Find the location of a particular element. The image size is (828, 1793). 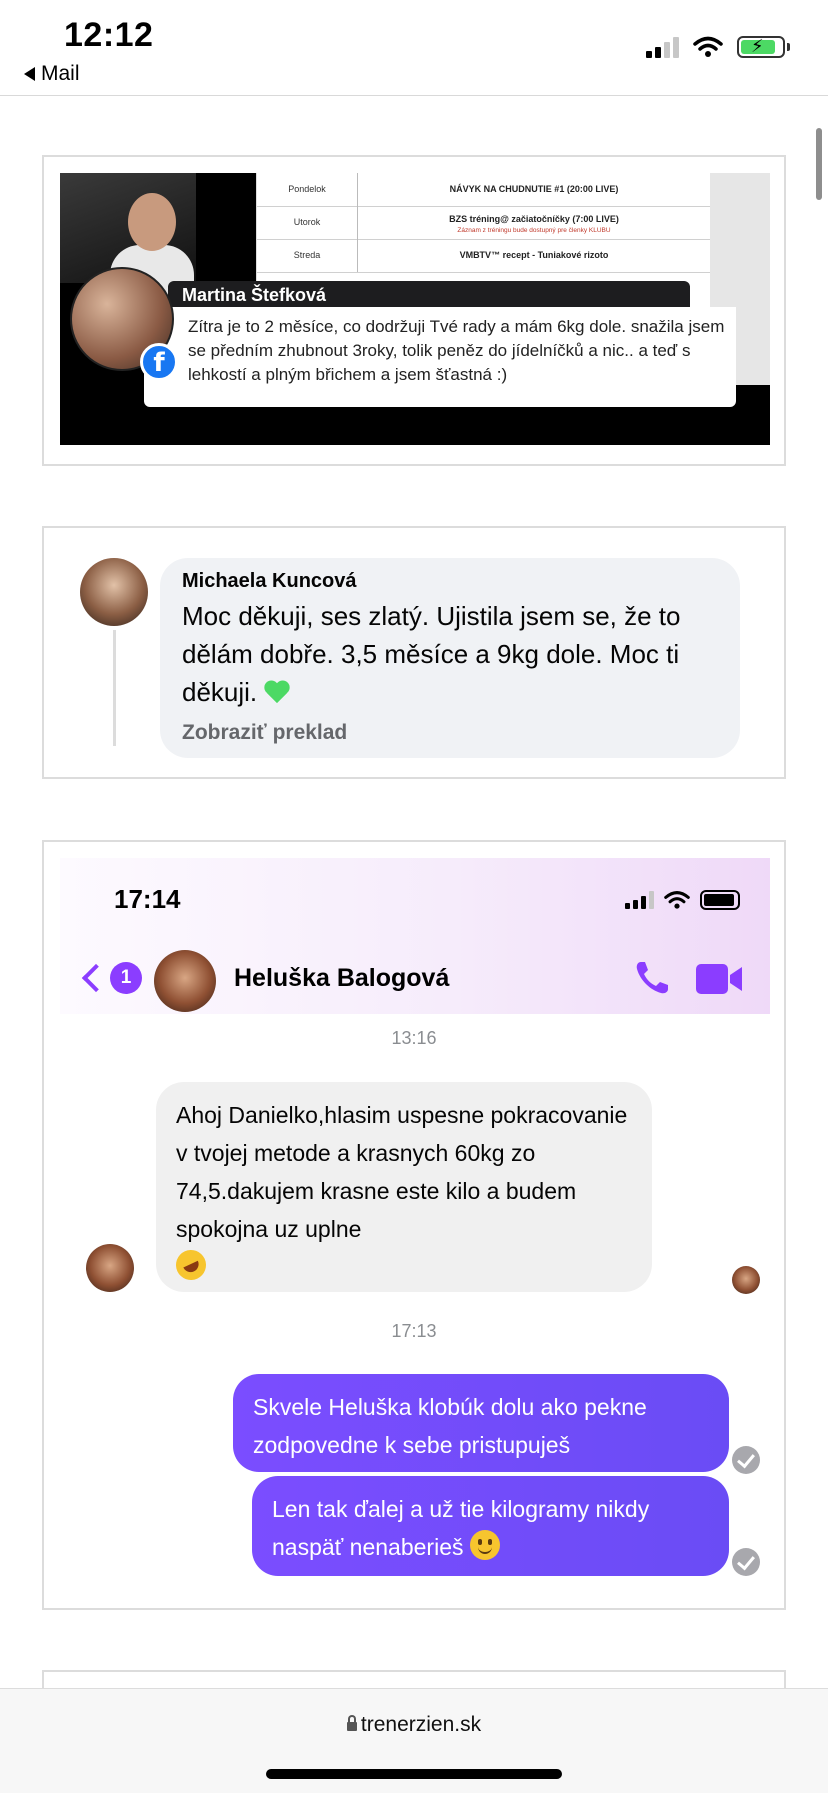

contact-avatar is located at coordinates (185, 981).